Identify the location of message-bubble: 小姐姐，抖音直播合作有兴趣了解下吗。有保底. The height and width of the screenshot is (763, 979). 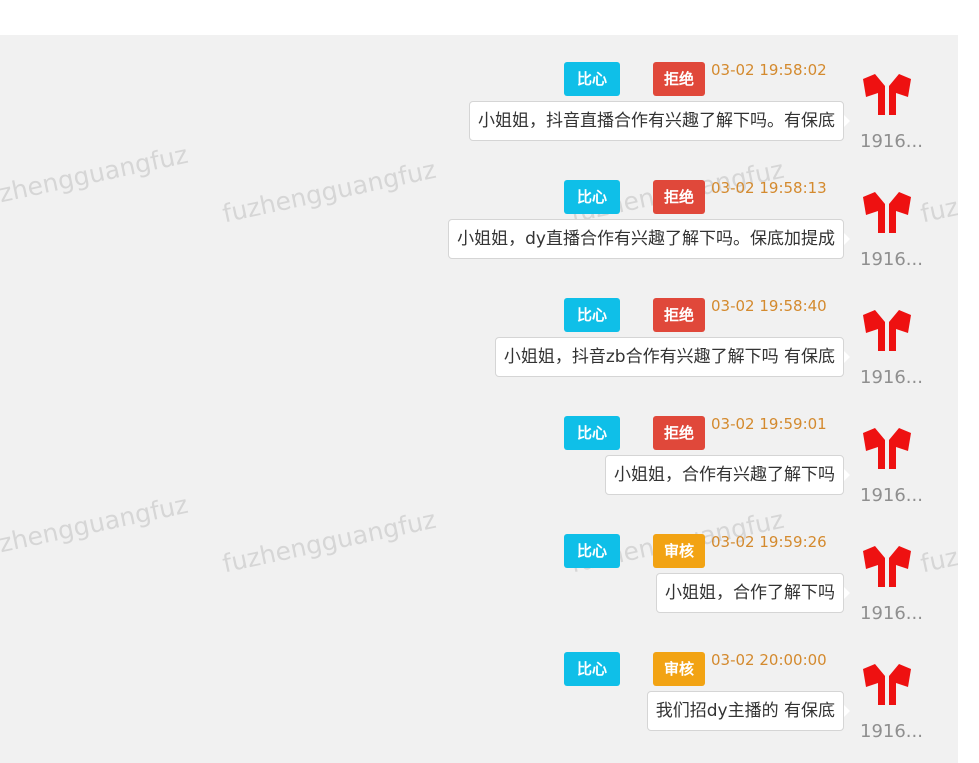
(656, 121).